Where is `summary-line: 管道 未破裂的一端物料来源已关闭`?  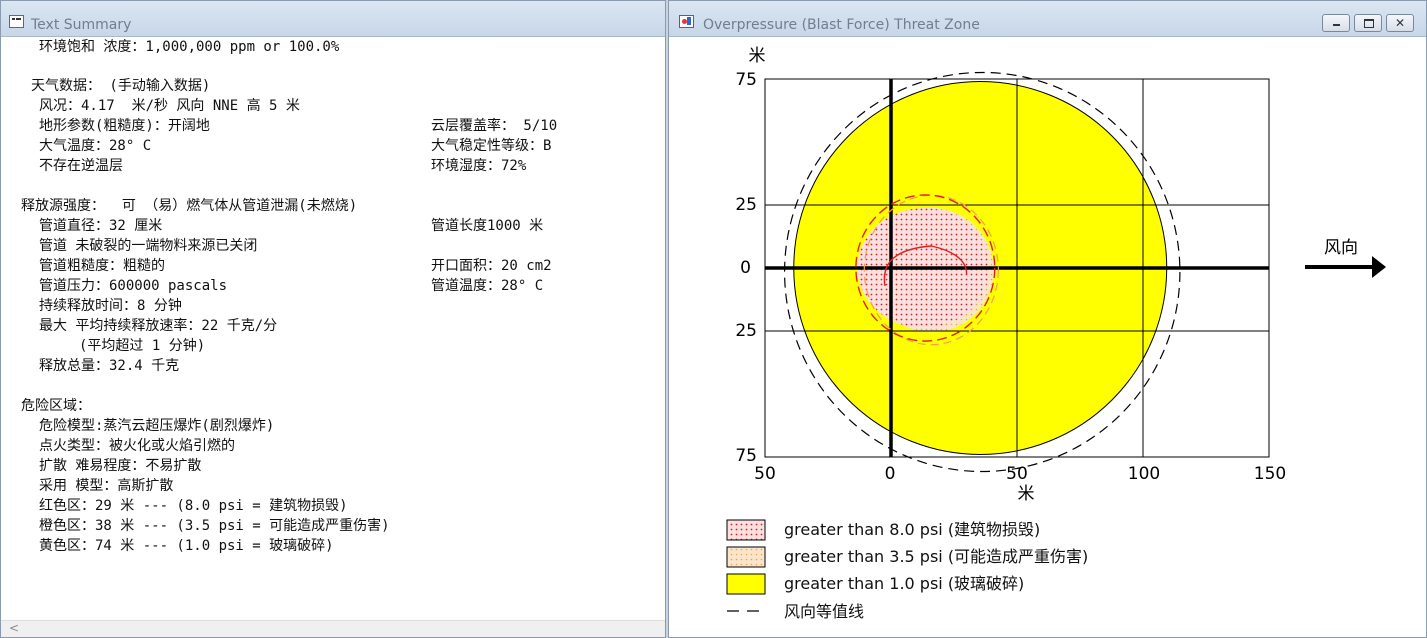 summary-line: 管道 未破裂的一端物料来源已关闭 is located at coordinates (148, 246).